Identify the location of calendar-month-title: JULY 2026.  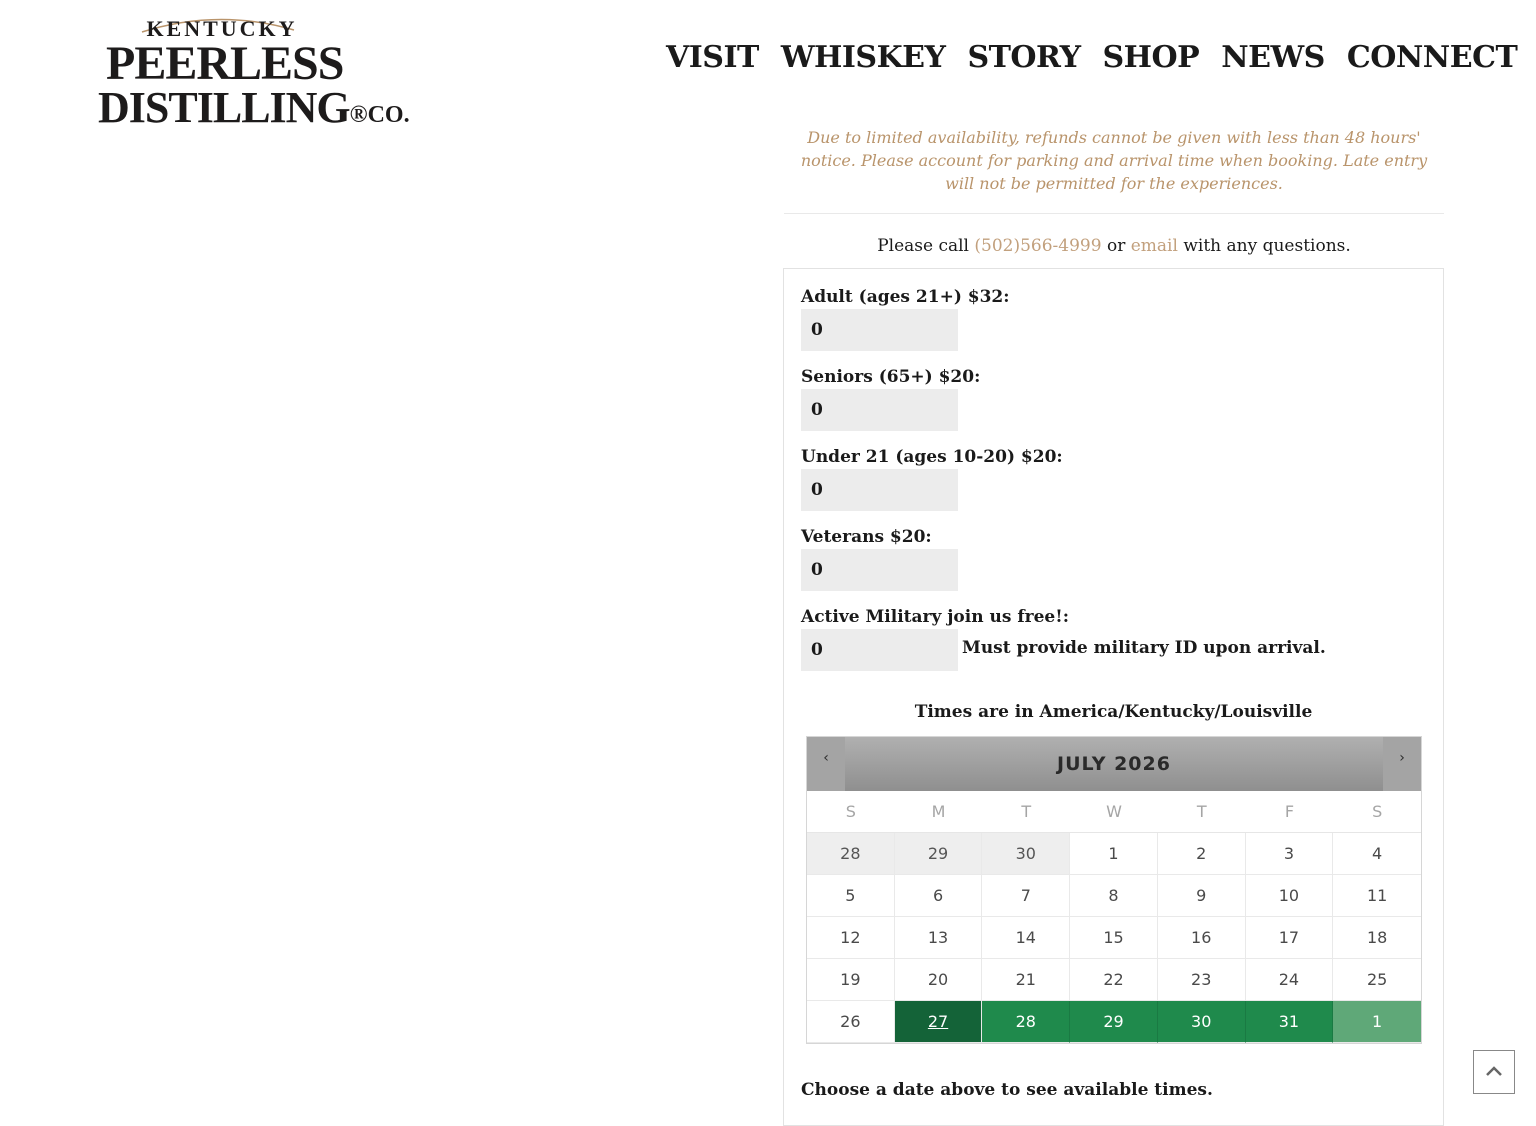
(1114, 764).